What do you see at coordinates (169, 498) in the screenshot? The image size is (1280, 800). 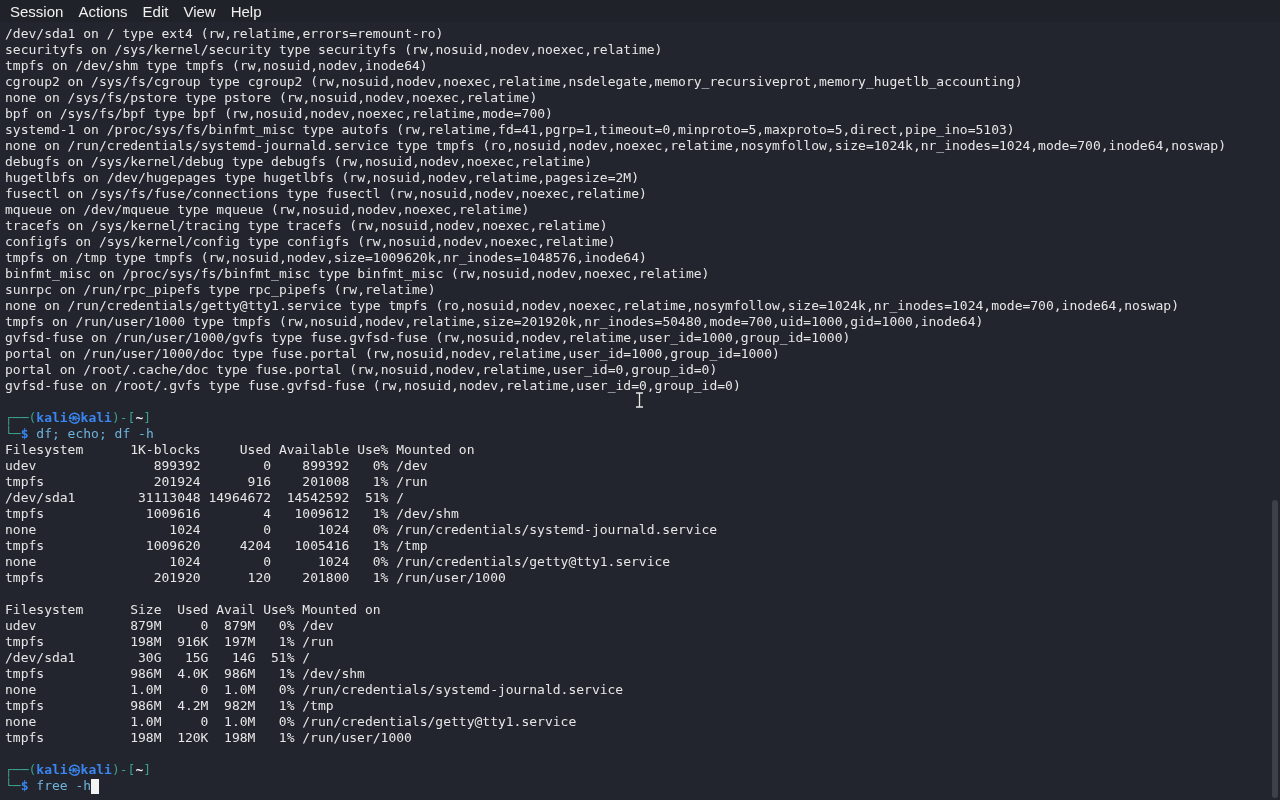 I see `table-cell-text: 31113048` at bounding box center [169, 498].